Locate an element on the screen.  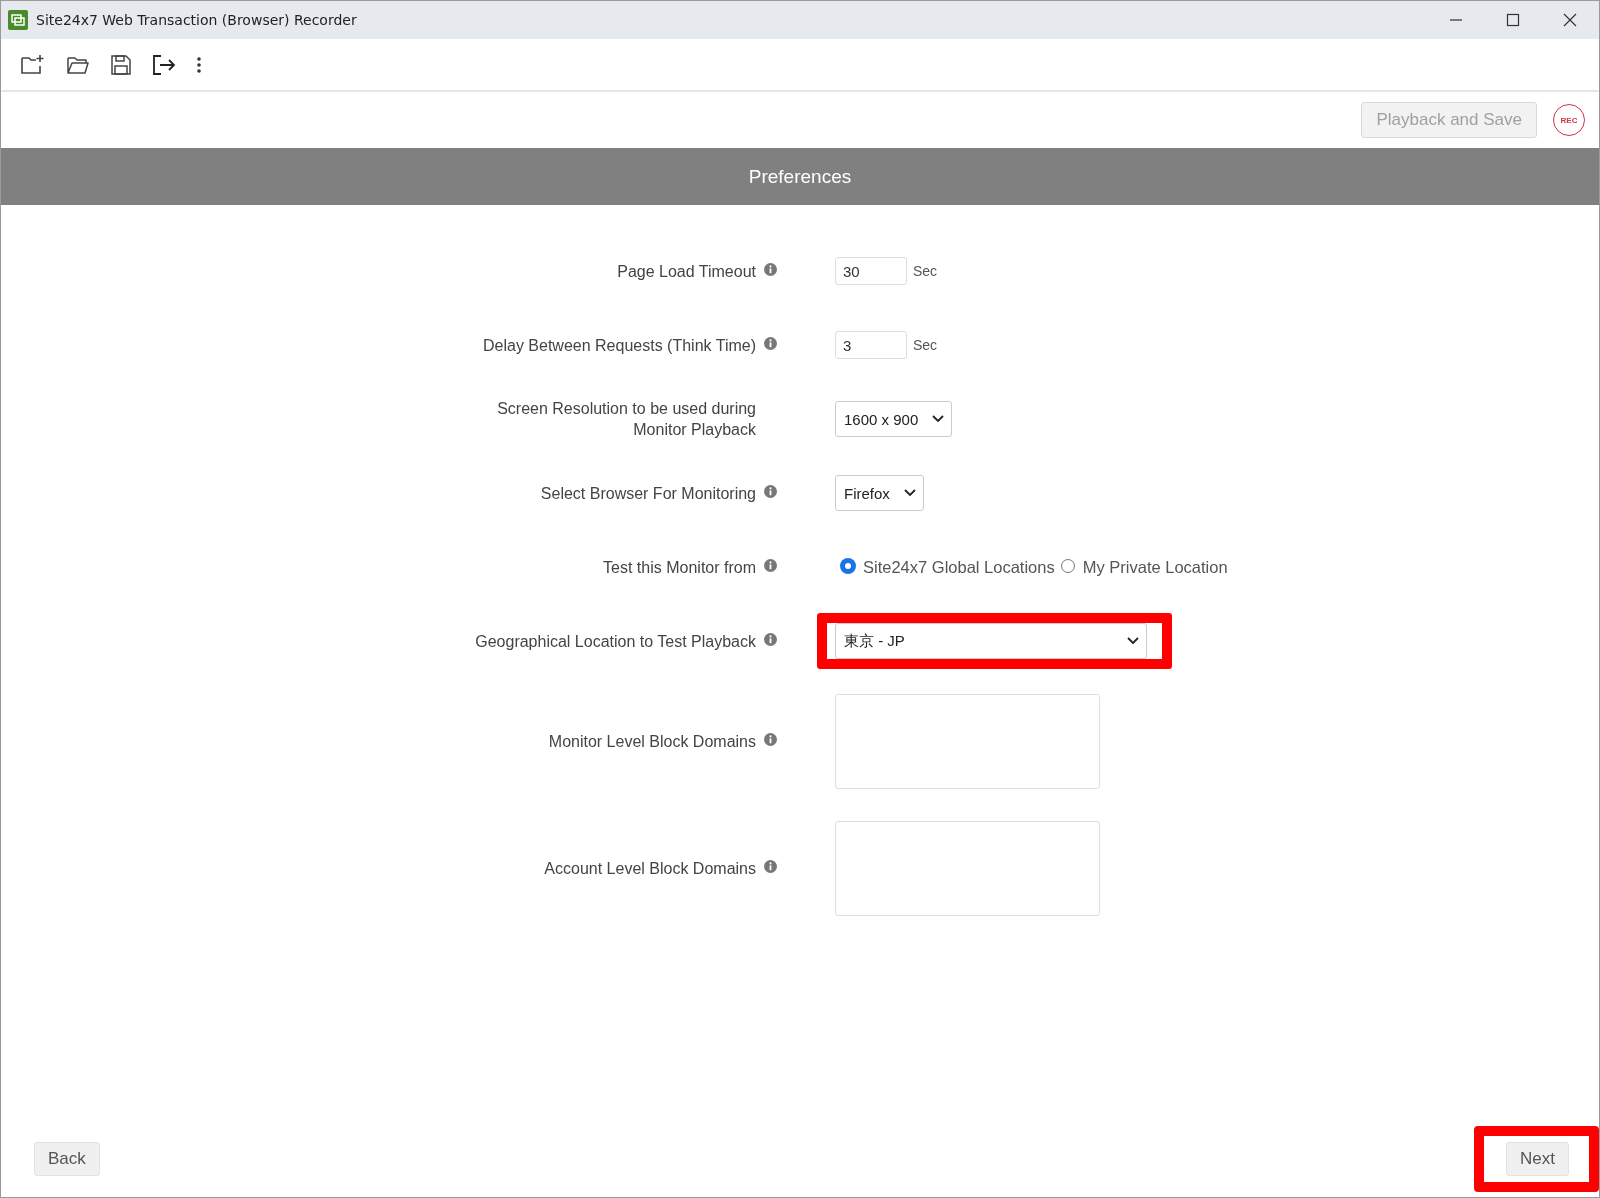
dropdown: 東京 - JP is located at coordinates (991, 641).